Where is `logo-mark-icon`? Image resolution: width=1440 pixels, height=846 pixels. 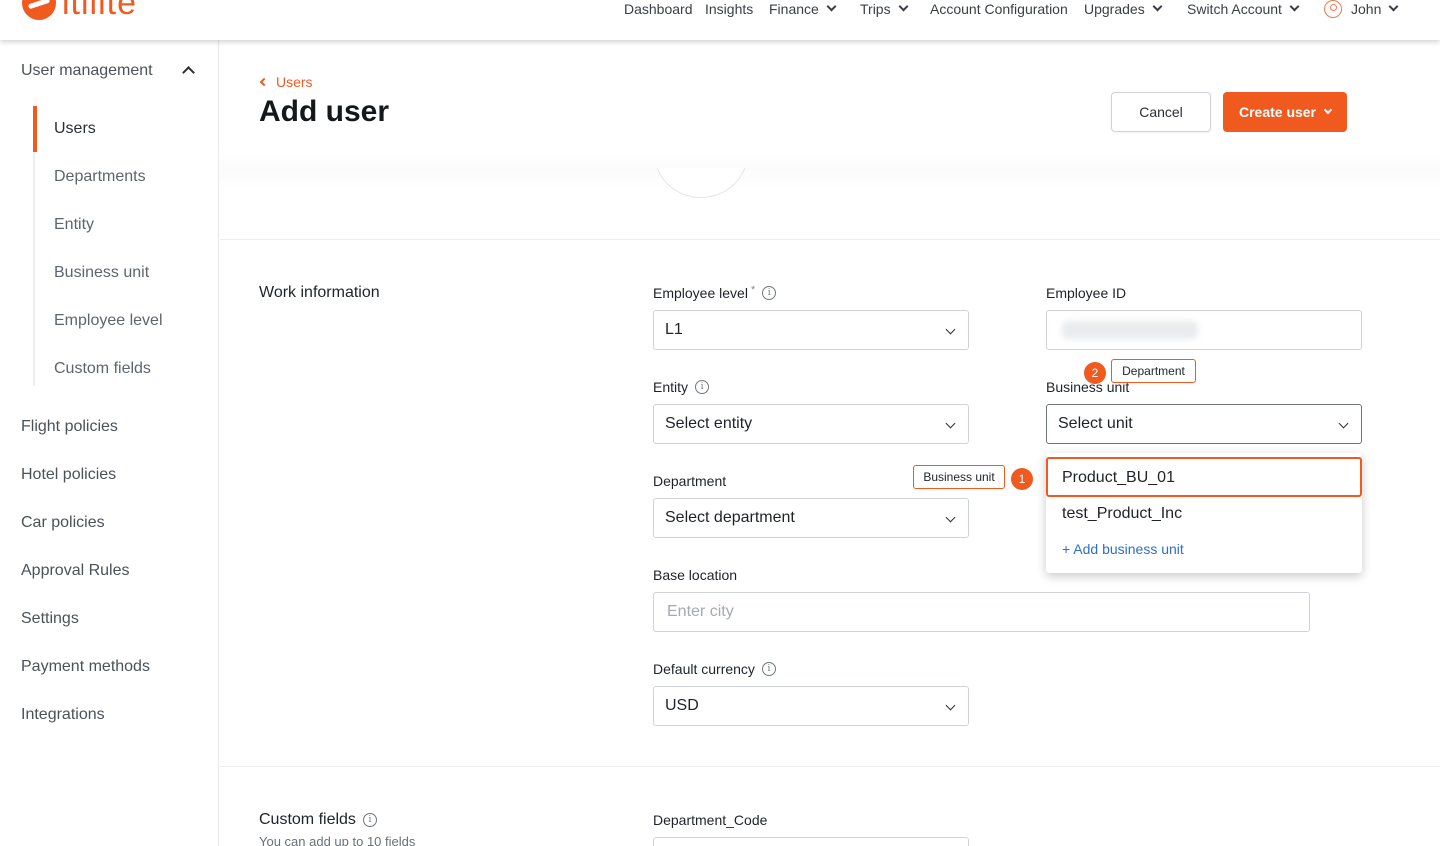
logo-mark-icon is located at coordinates (39, 10).